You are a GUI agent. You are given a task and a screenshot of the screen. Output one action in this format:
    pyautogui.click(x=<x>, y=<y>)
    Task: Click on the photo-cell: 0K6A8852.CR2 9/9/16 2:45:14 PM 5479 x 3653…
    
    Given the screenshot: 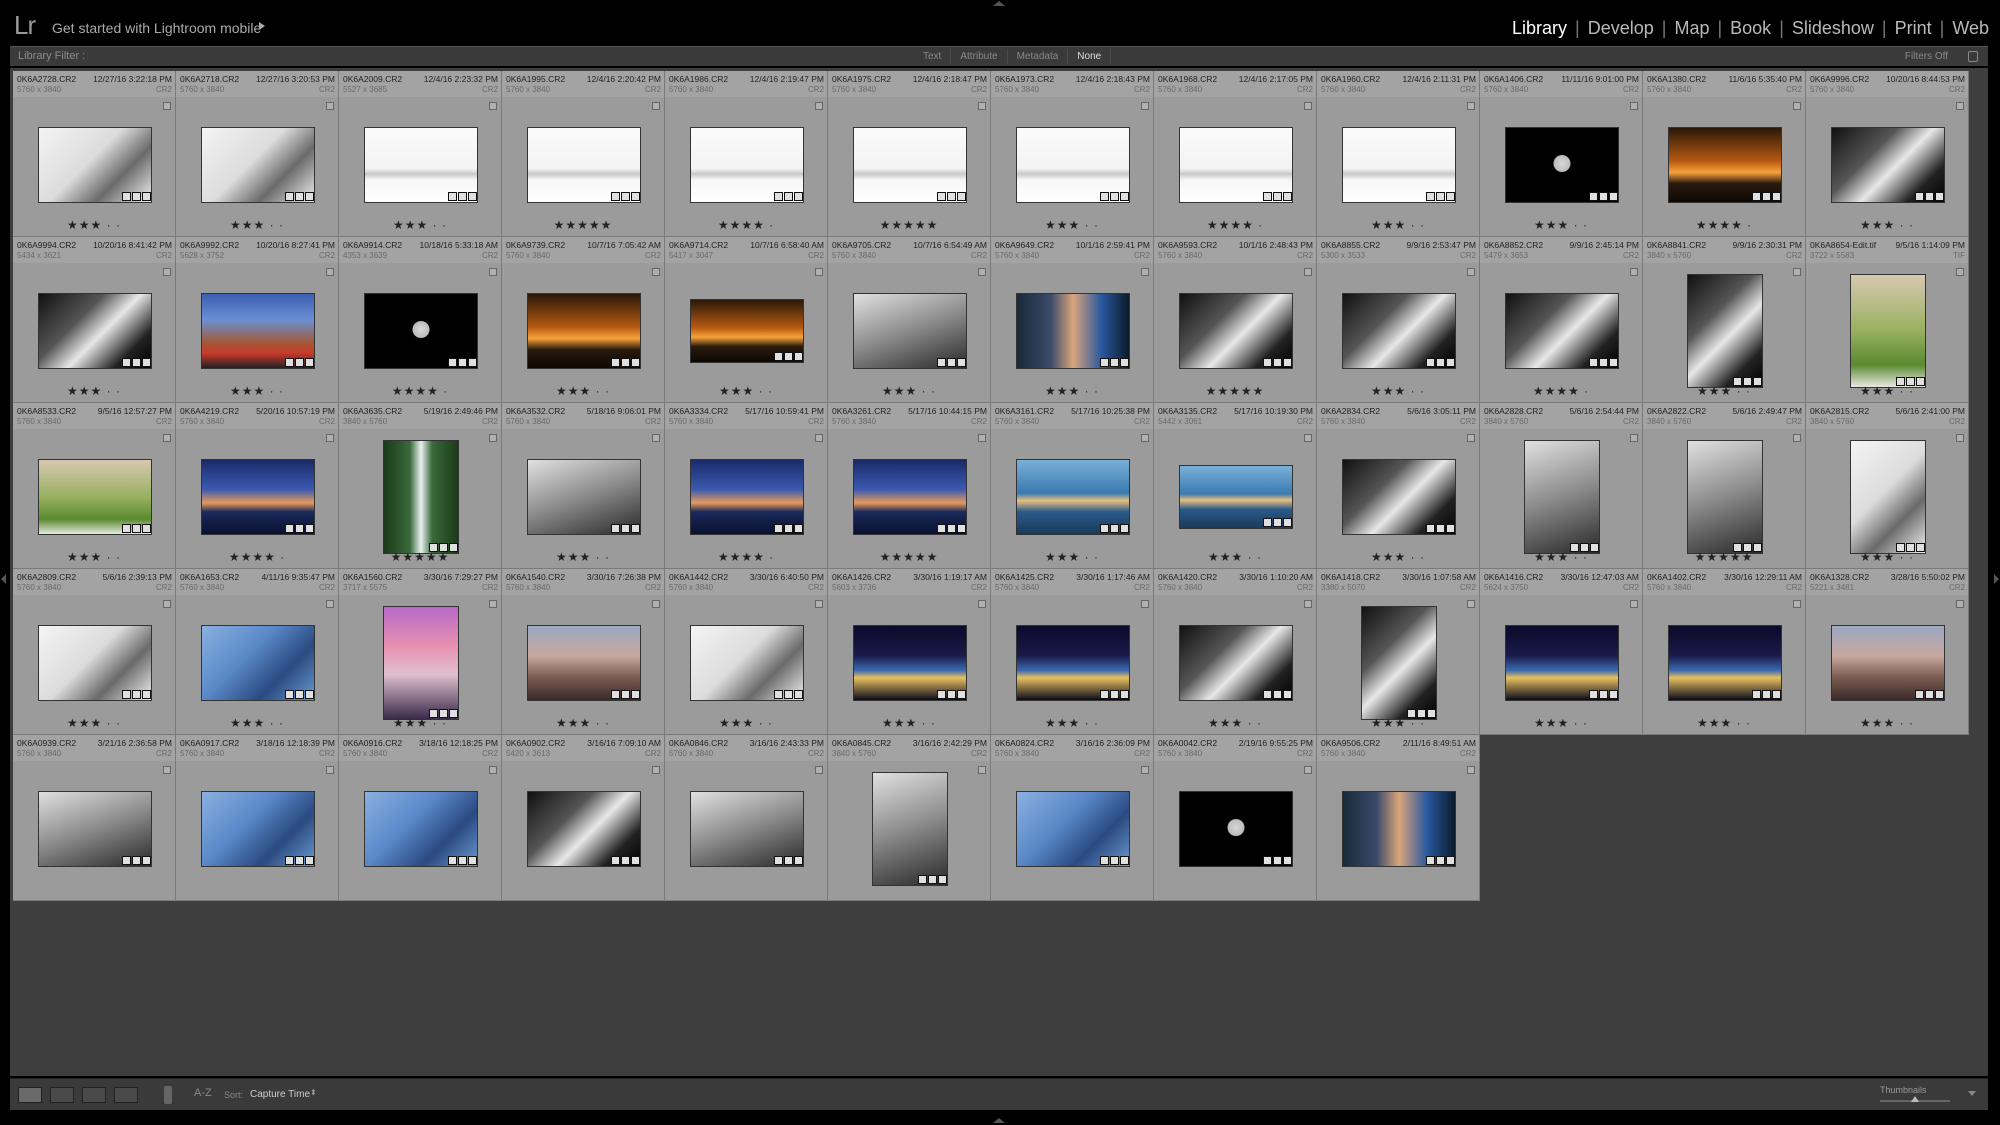 What is the action you would take?
    pyautogui.click(x=1561, y=320)
    